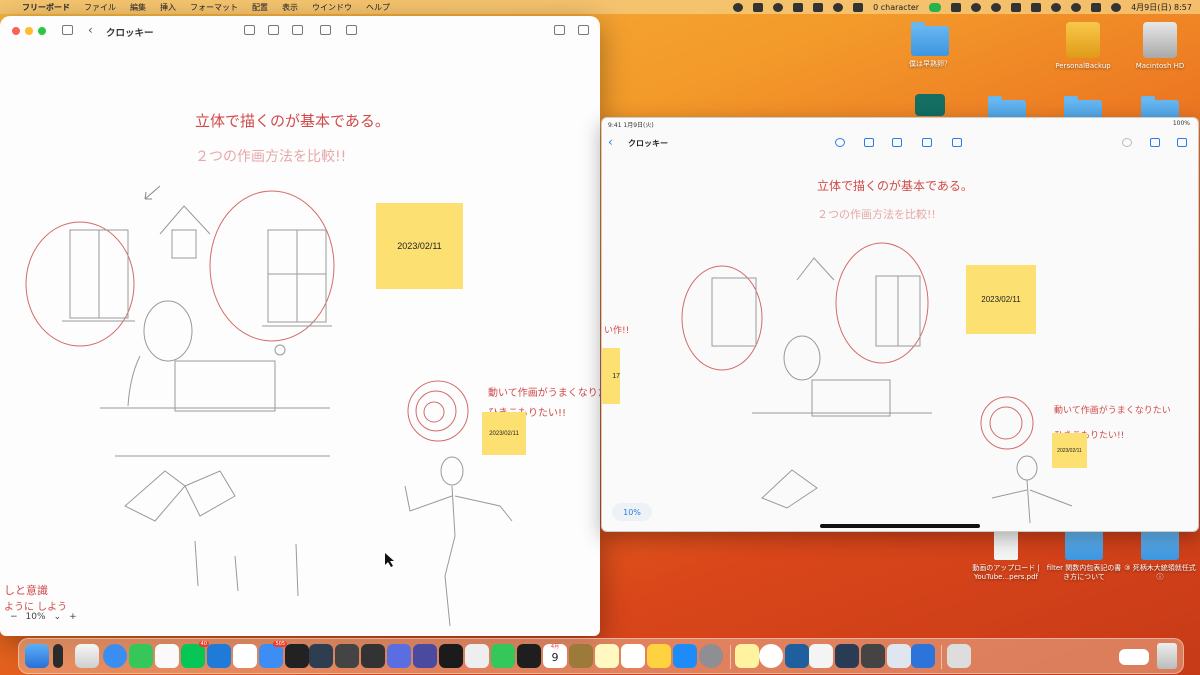 This screenshot has height=675, width=1200. What do you see at coordinates (14, 617) in the screenshot?
I see `zoom-out-button: −` at bounding box center [14, 617].